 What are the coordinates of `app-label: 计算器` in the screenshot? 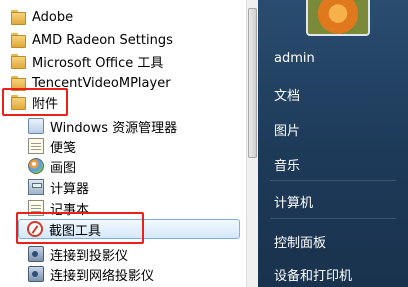 It's located at (70, 189).